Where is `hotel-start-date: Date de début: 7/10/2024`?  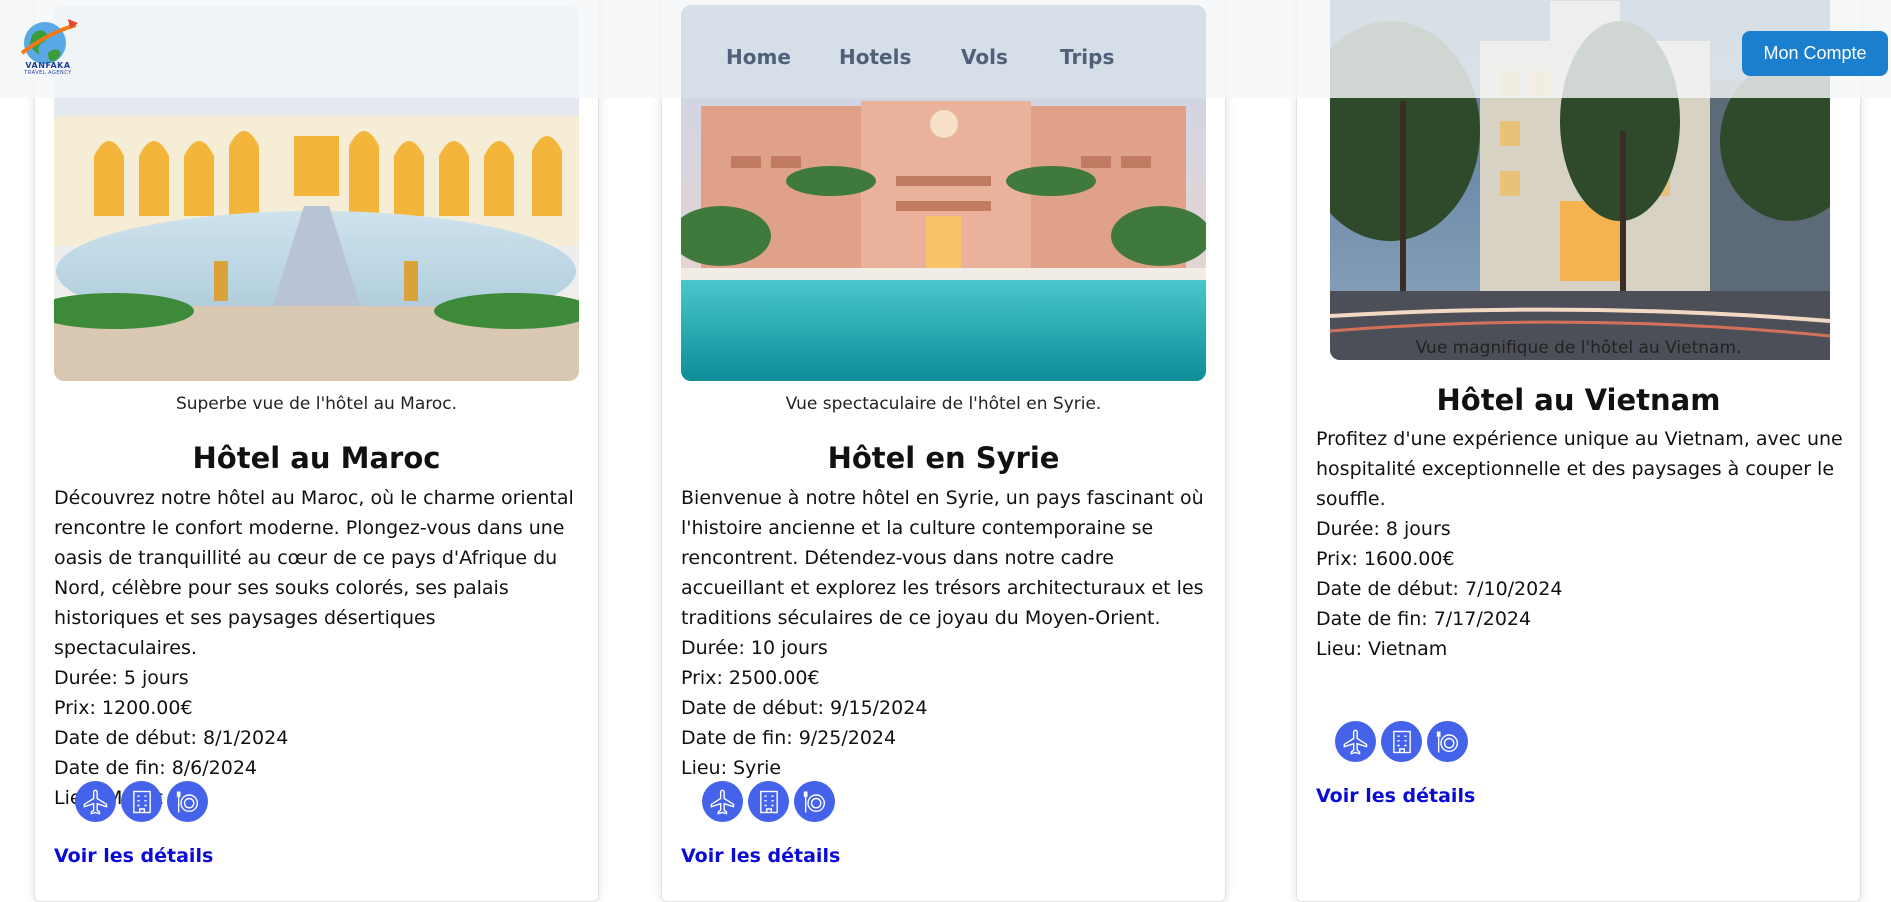 hotel-start-date: Date de début: 7/10/2024 is located at coordinates (1439, 589).